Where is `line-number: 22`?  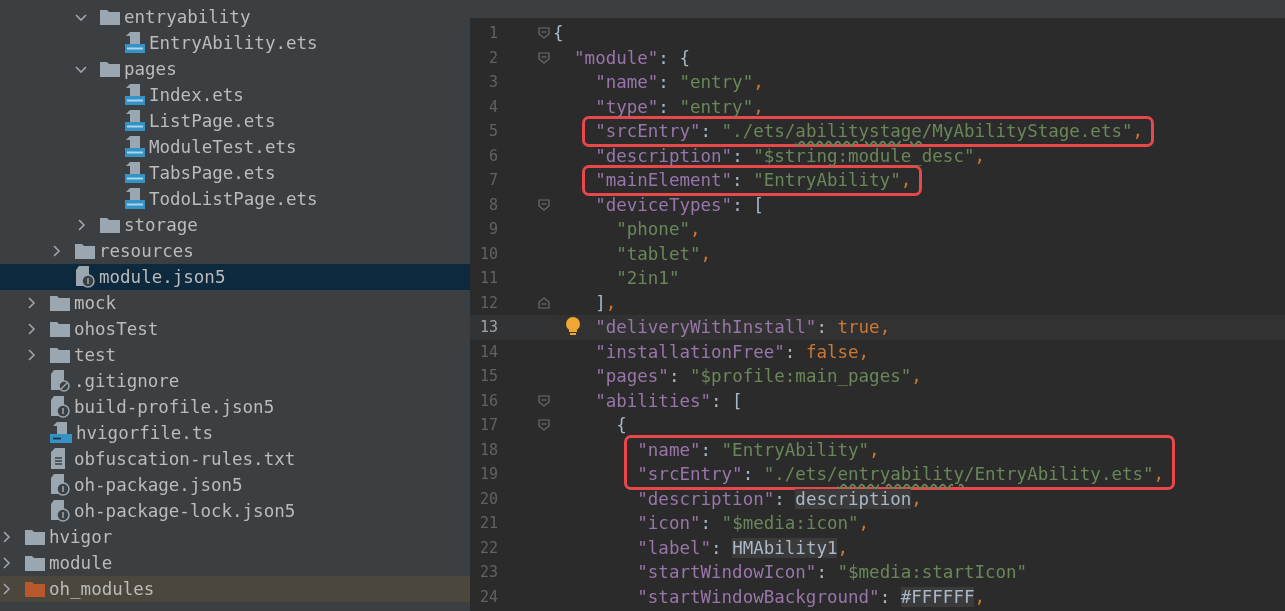 line-number: 22 is located at coordinates (488, 547).